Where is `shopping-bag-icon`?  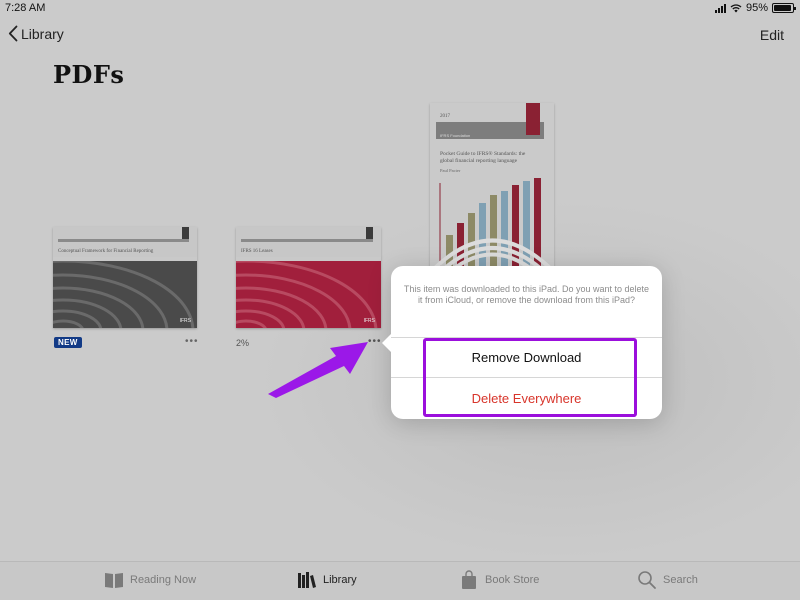
shopping-bag-icon is located at coordinates (469, 579).